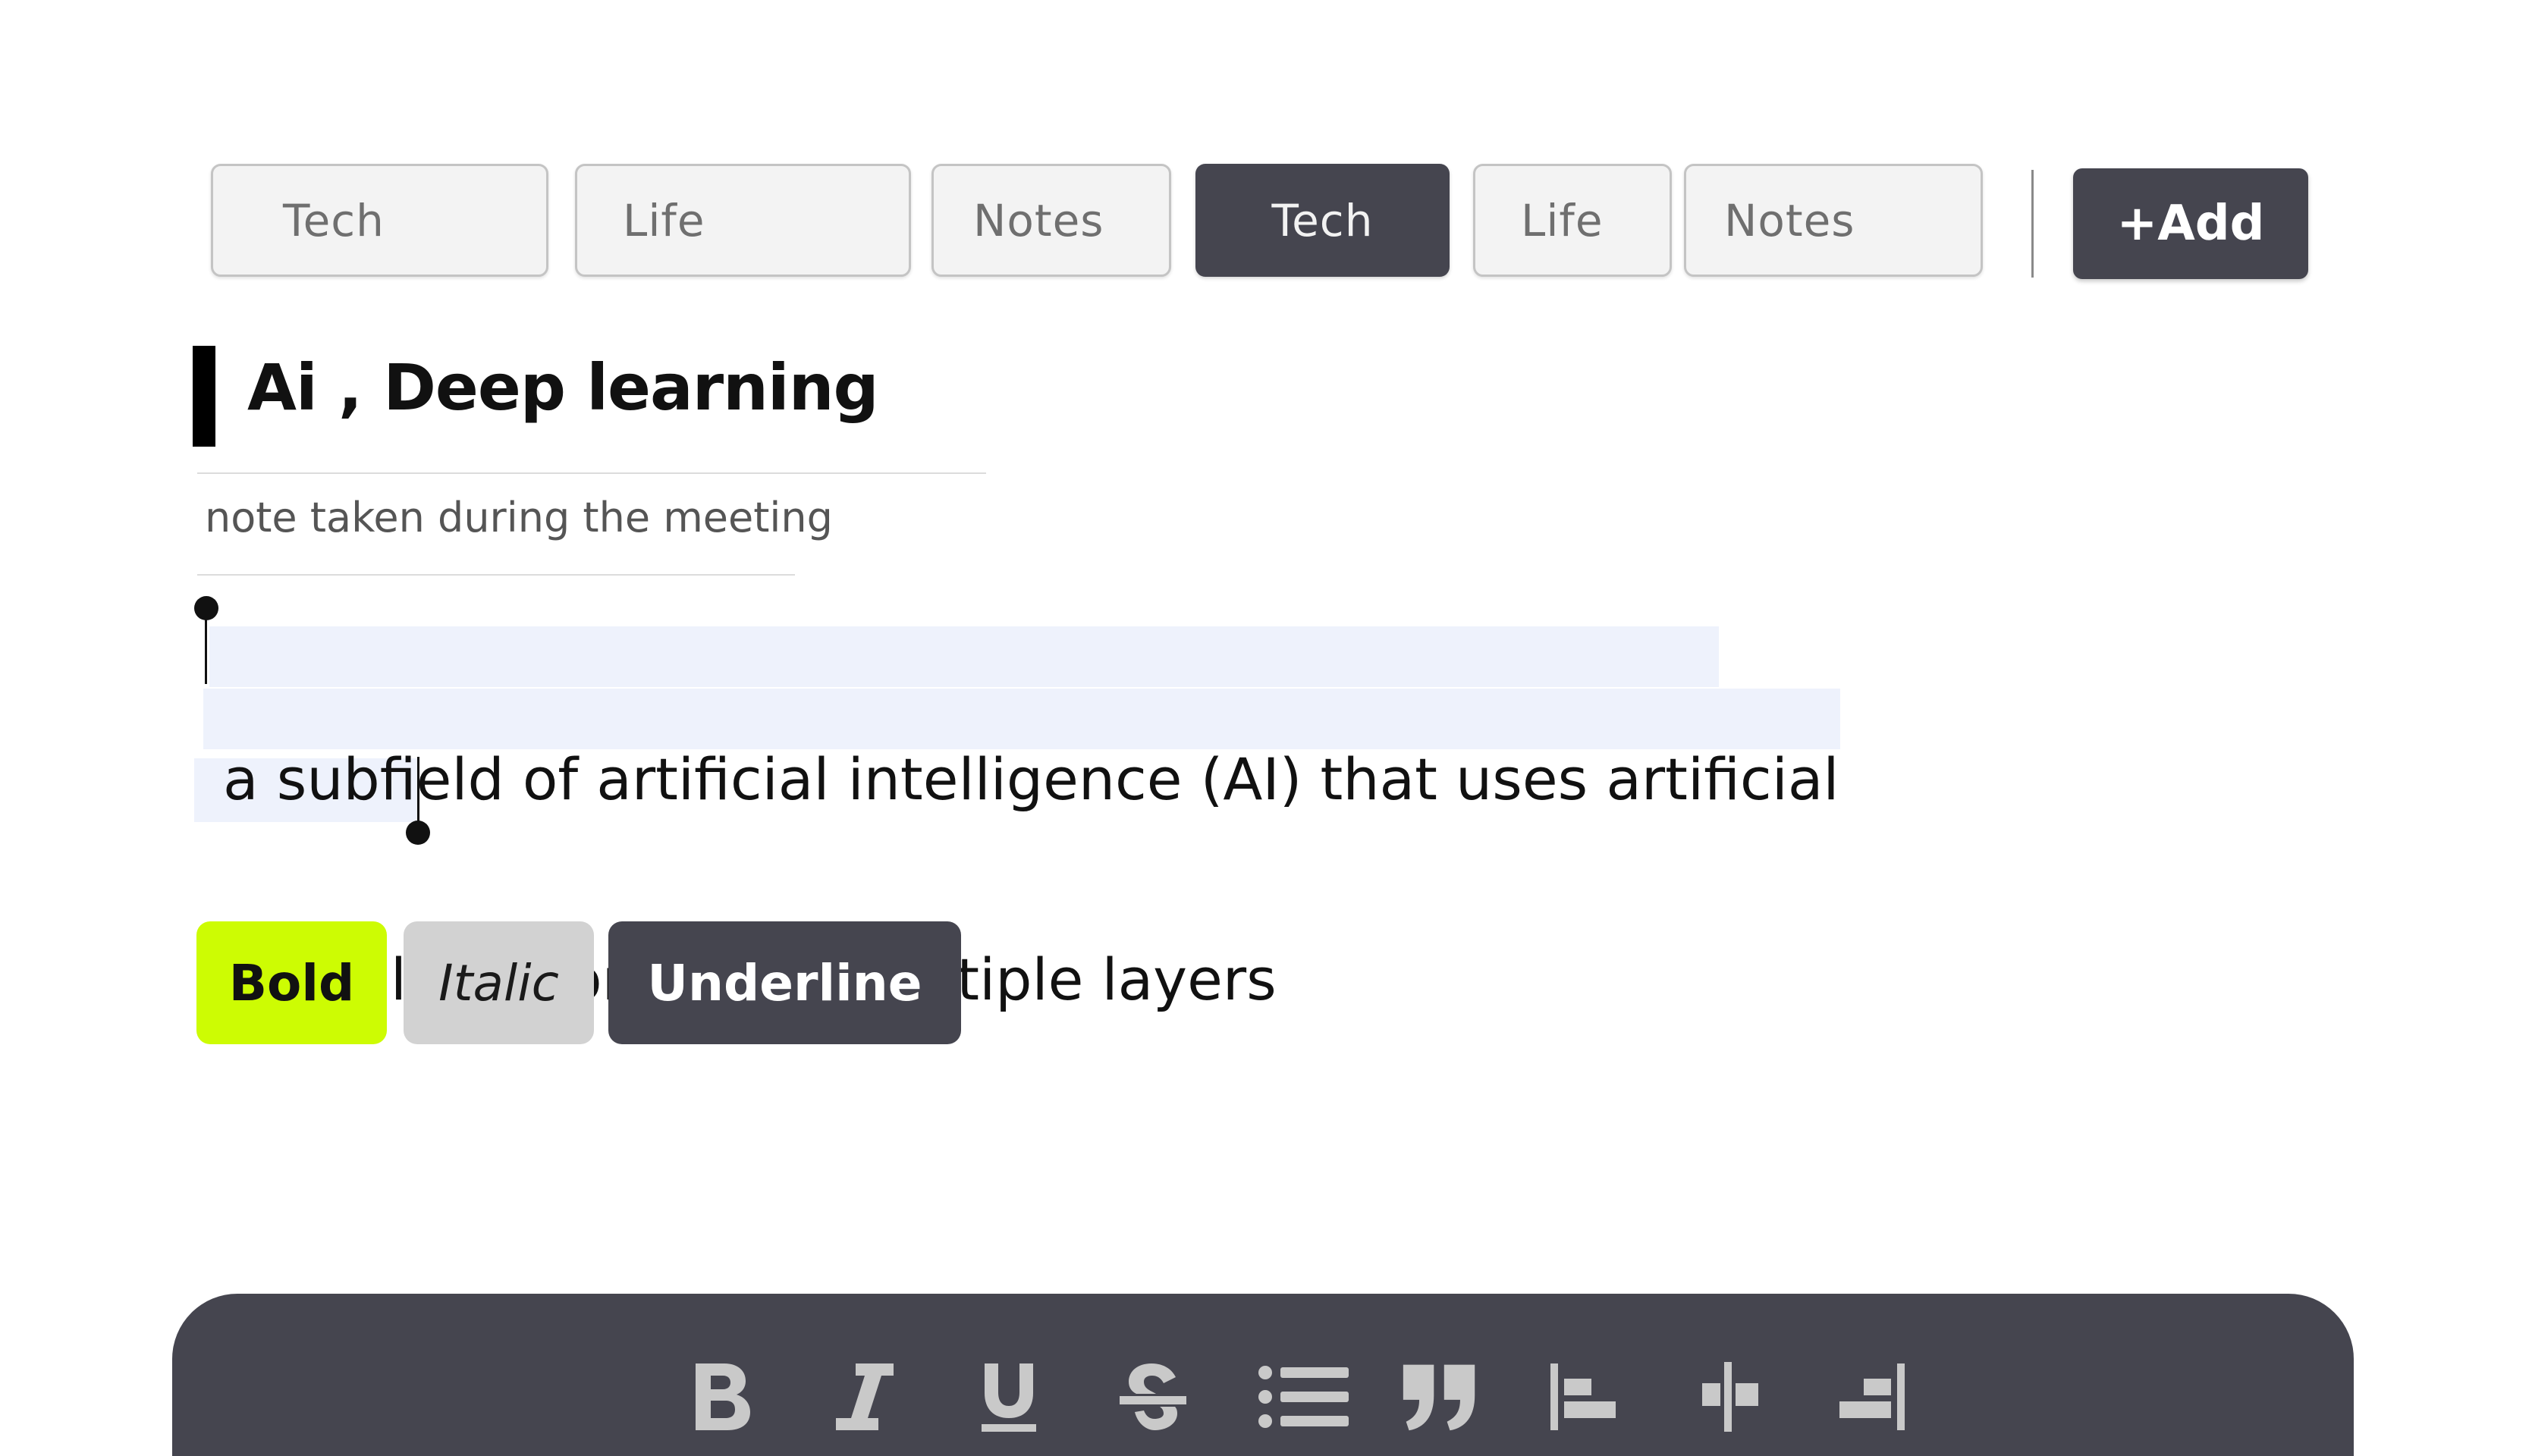 The image size is (2532, 1456). What do you see at coordinates (204, 396) in the screenshot?
I see `title-accent-bar` at bounding box center [204, 396].